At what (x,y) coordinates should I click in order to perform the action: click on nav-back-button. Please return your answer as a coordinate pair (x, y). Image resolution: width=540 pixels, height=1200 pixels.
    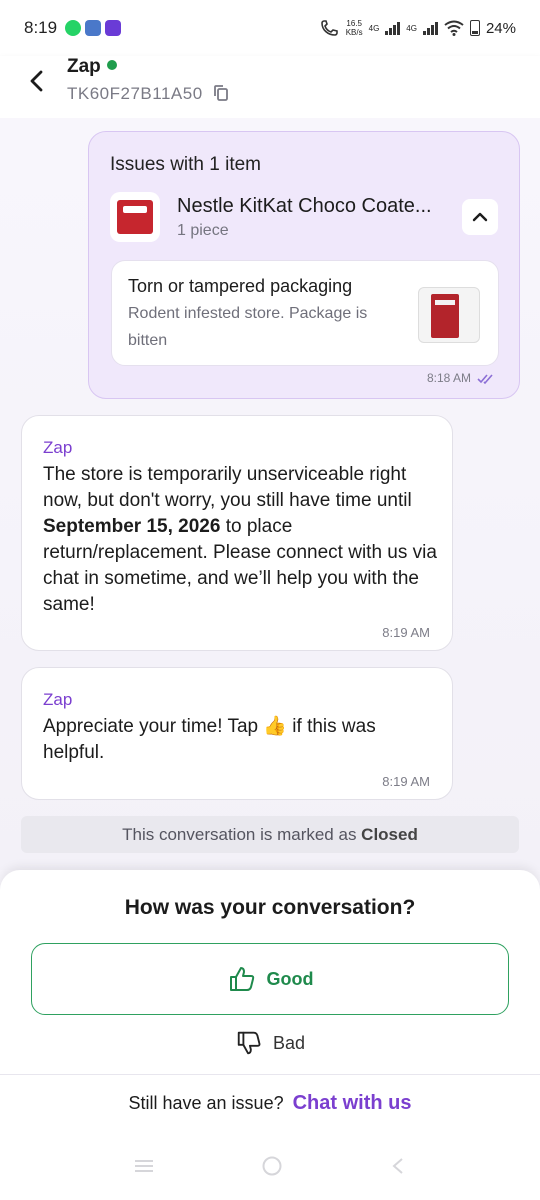
    Looking at the image, I should click on (398, 1168).